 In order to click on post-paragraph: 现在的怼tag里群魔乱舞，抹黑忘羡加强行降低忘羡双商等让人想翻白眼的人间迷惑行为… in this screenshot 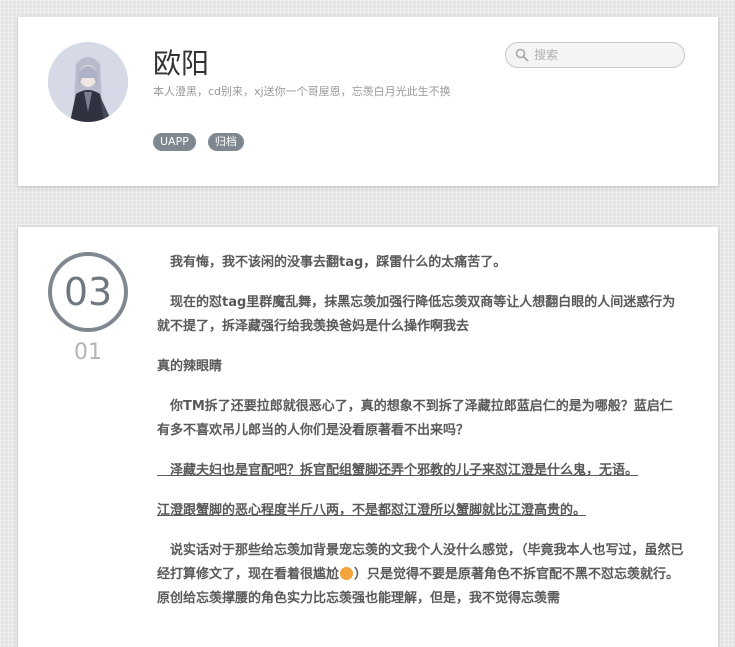, I will do `click(416, 314)`.